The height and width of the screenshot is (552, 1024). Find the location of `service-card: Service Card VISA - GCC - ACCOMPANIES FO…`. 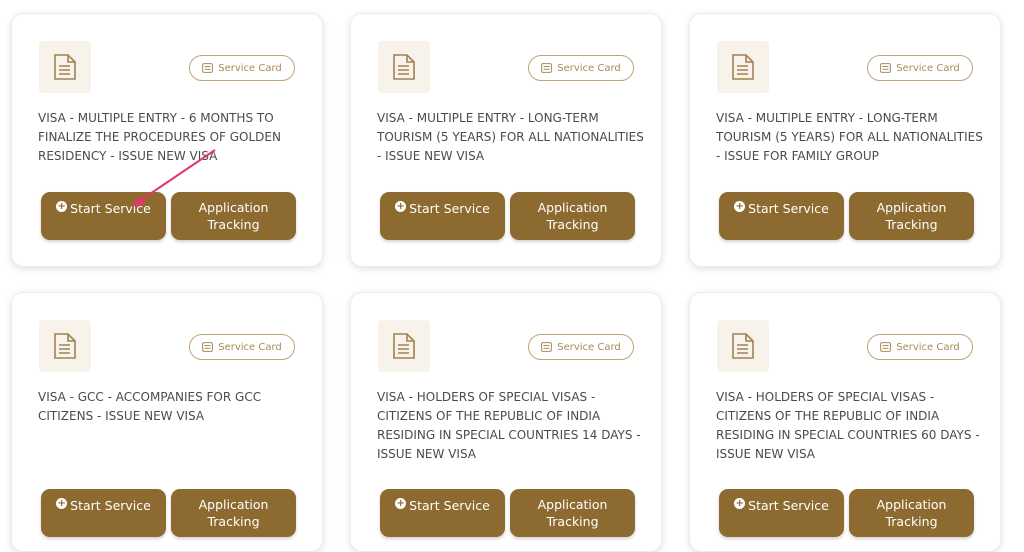

service-card: Service Card VISA - GCC - ACCOMPANIES FO… is located at coordinates (167, 422).